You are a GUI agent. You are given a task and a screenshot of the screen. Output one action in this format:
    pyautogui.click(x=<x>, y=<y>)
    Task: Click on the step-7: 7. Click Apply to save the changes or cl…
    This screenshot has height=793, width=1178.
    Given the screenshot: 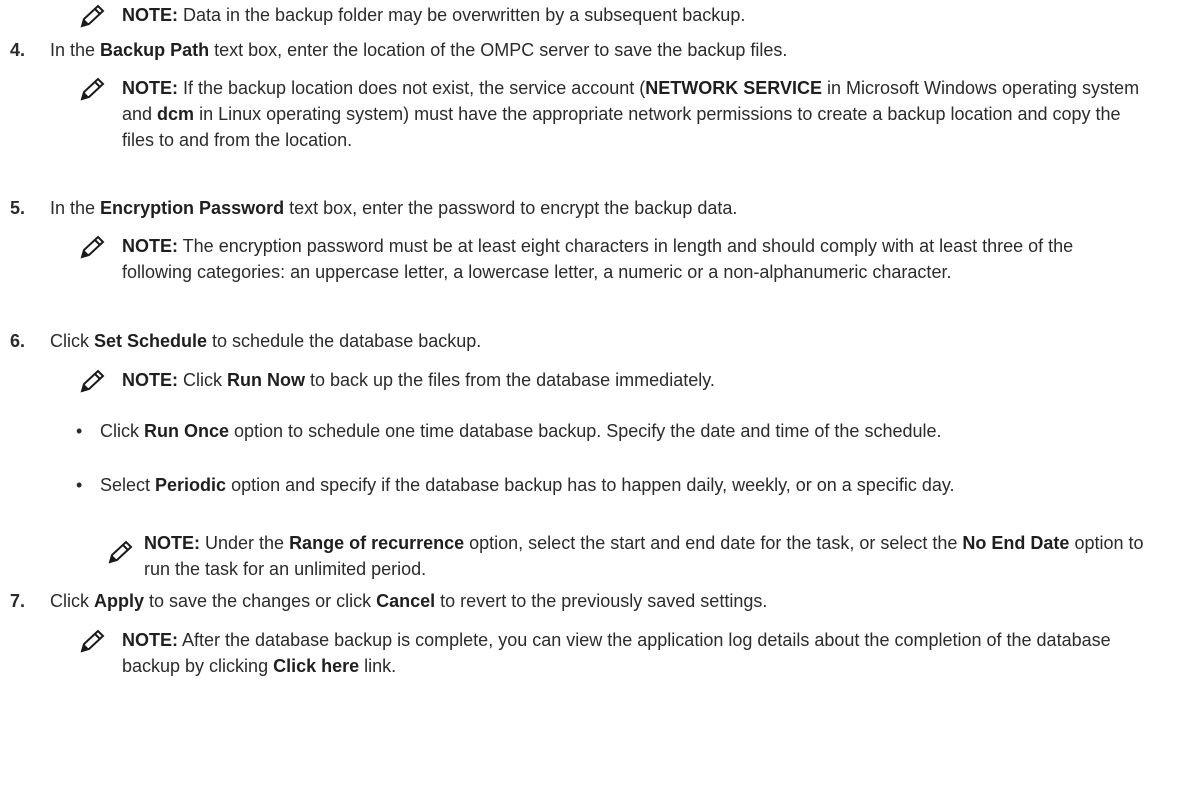 What is the action you would take?
    pyautogui.click(x=585, y=601)
    